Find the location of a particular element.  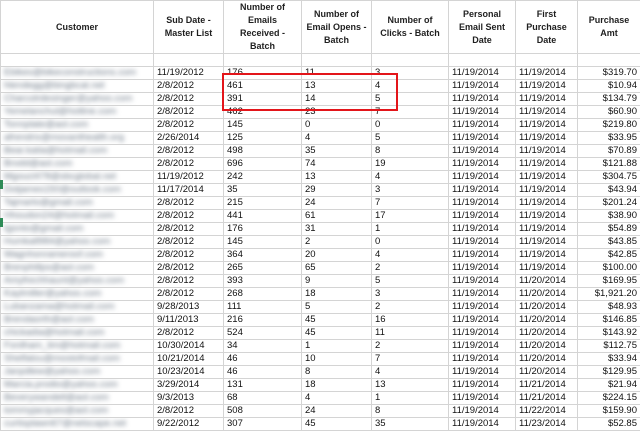

cell-sub-date: 9/11/2013 is located at coordinates (189, 320).